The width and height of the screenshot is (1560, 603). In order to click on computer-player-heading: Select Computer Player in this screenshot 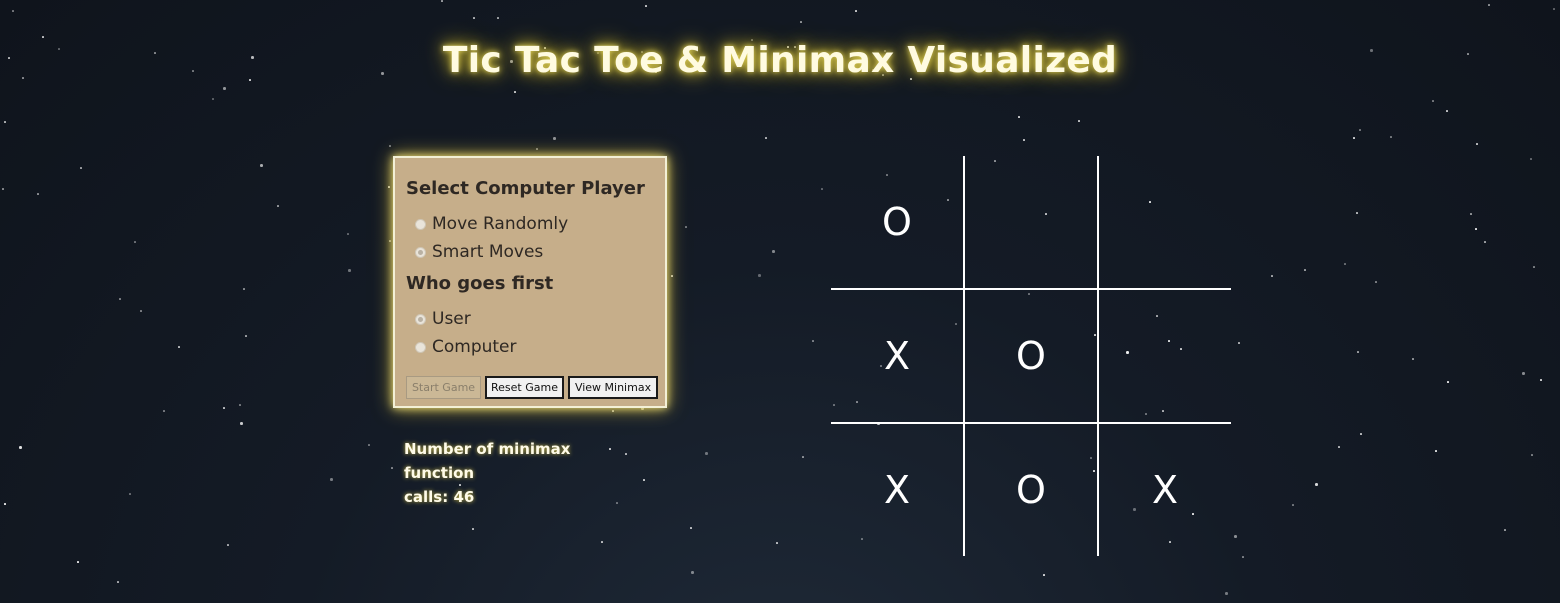, I will do `click(525, 188)`.